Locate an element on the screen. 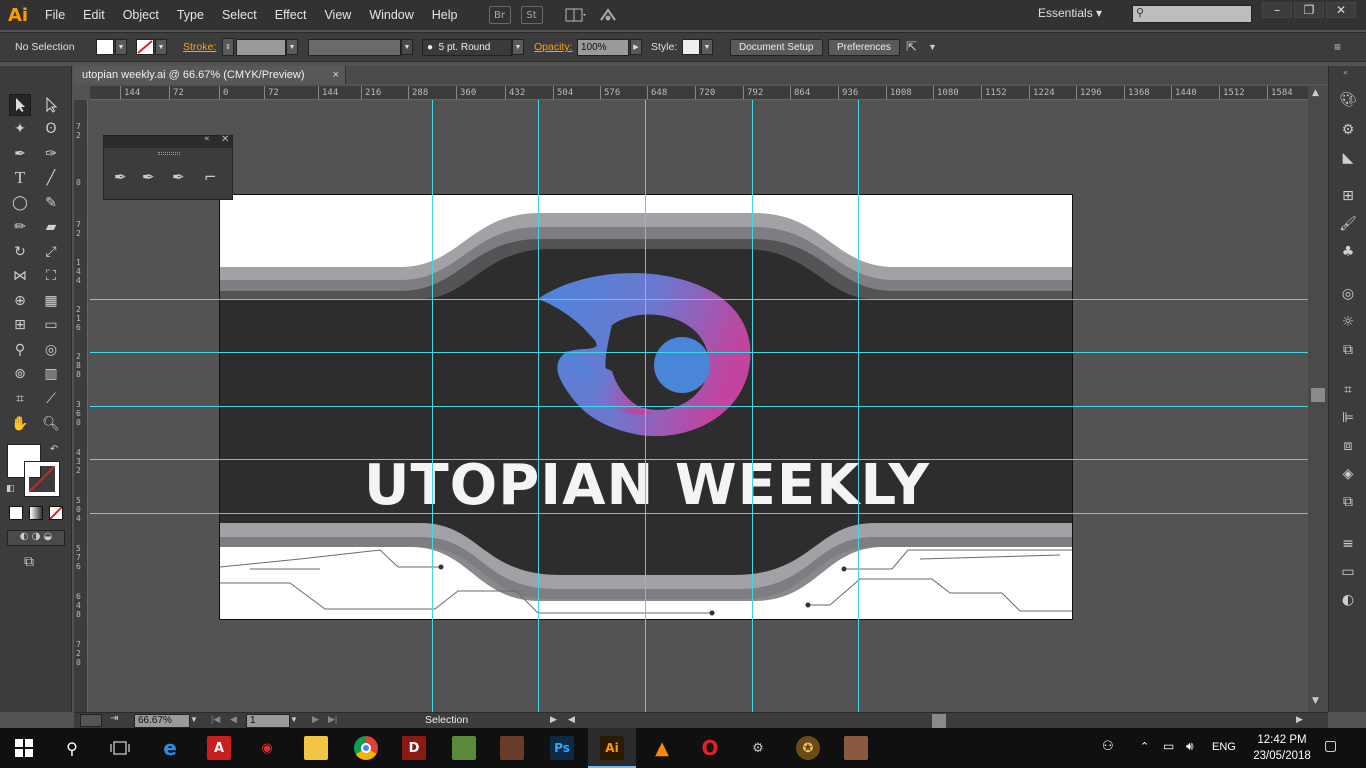 The image size is (1366, 768). opacity-input: 100% is located at coordinates (603, 47).